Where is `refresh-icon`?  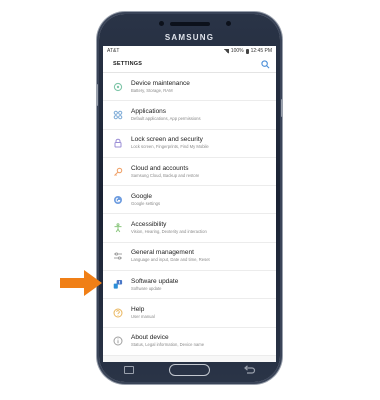
refresh-icon is located at coordinates (118, 87).